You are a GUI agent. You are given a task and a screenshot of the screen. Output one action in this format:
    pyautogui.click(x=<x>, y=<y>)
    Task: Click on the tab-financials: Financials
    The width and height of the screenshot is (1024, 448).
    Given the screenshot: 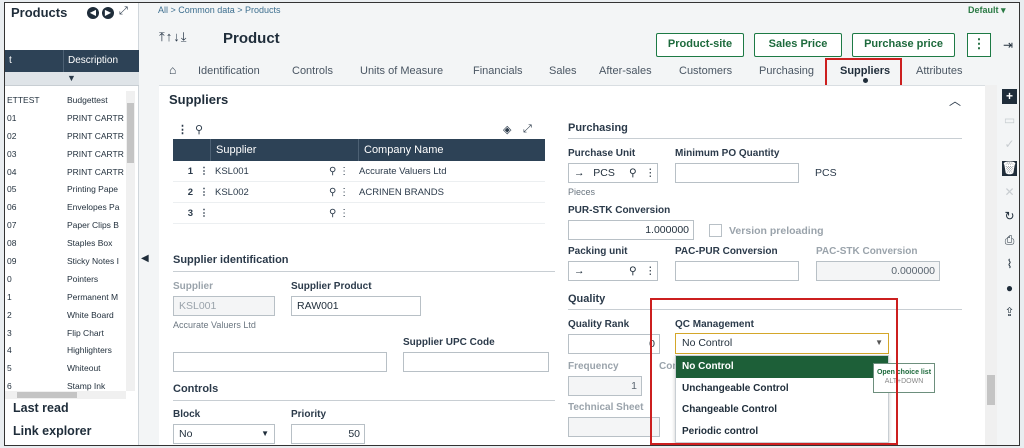 What is the action you would take?
    pyautogui.click(x=498, y=71)
    